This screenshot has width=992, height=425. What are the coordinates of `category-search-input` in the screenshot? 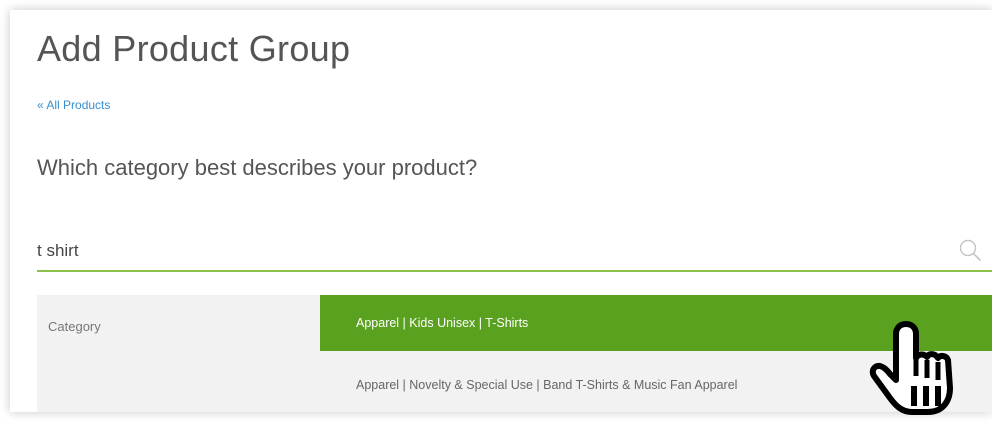 It's located at (487, 251).